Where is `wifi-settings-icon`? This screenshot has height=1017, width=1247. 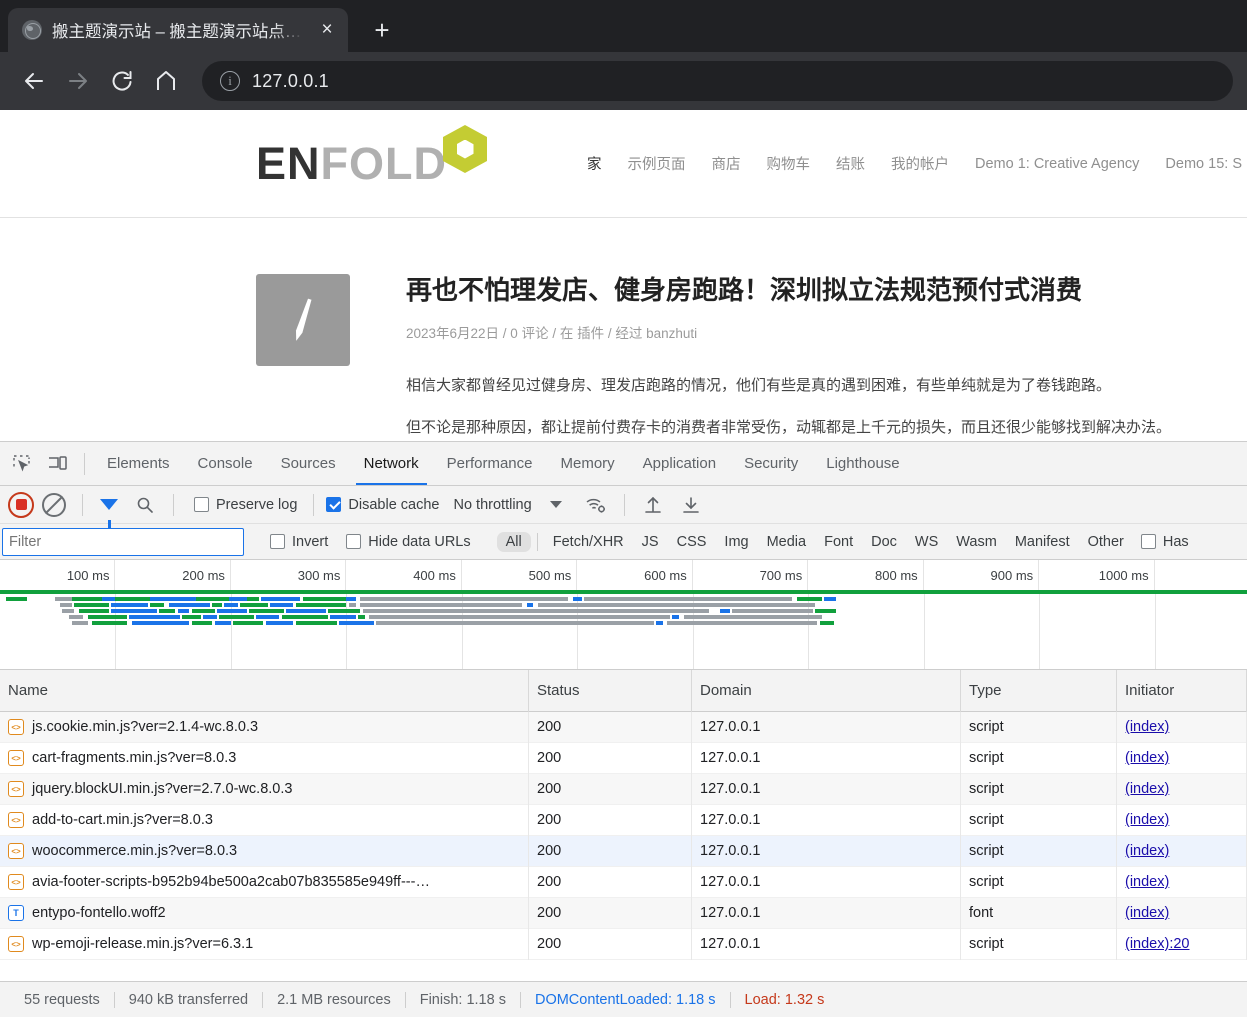
wifi-settings-icon is located at coordinates (596, 505).